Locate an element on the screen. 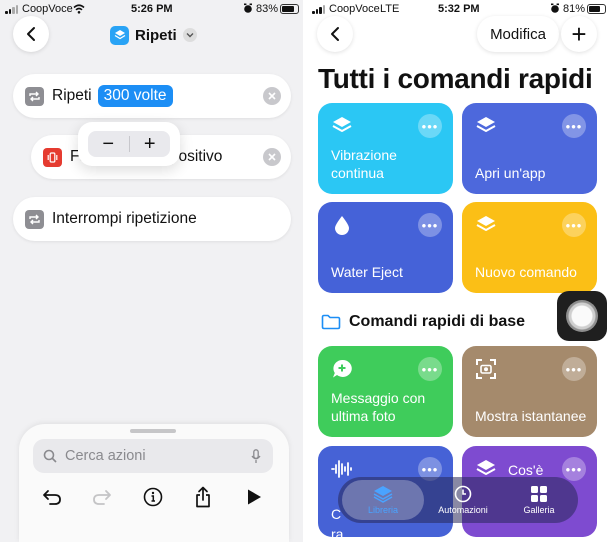 The height and width of the screenshot is (542, 610). drop-icon is located at coordinates (342, 225).